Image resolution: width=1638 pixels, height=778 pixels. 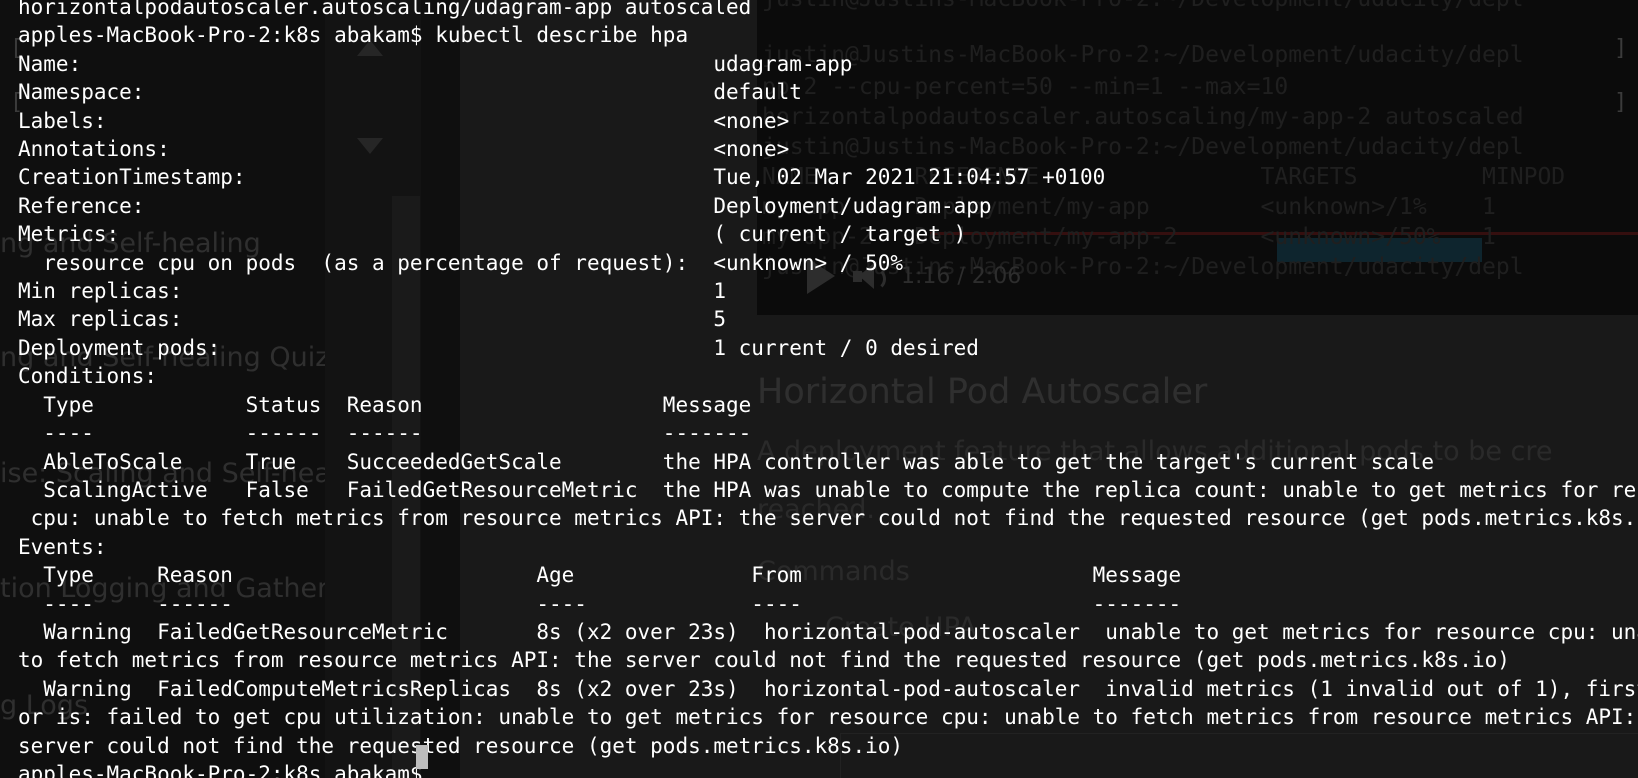 What do you see at coordinates (410, 92) in the screenshot?
I see `terminal-line: Namespace: default` at bounding box center [410, 92].